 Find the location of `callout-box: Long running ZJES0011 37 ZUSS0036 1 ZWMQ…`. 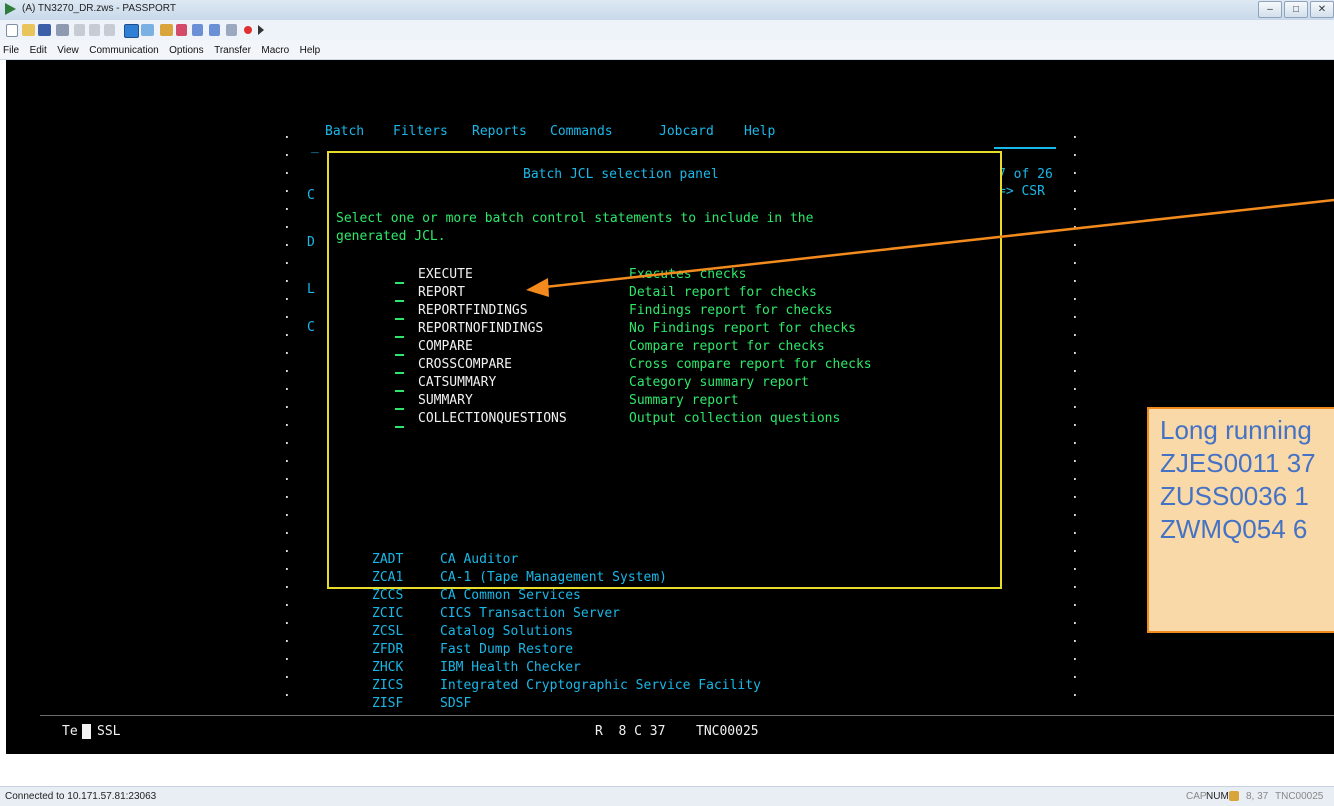

callout-box: Long running ZJES0011 37 ZUSS0036 1 ZWMQ… is located at coordinates (1240, 520).